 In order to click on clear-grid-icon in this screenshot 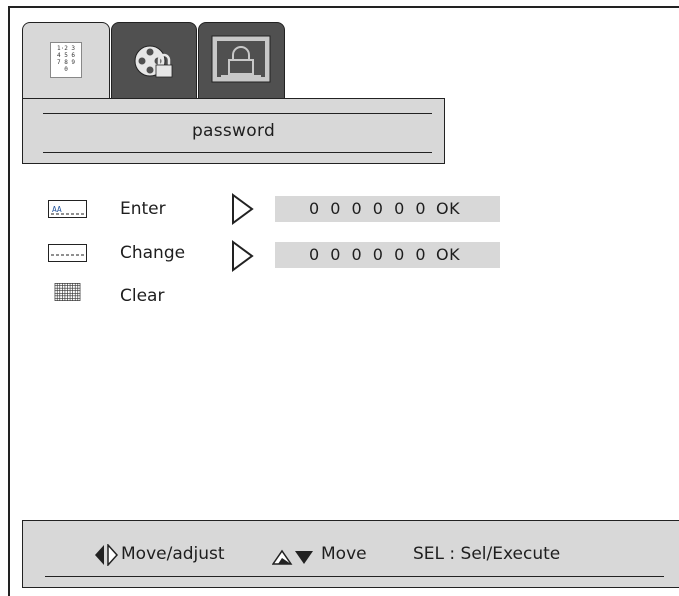, I will do `click(67, 292)`.